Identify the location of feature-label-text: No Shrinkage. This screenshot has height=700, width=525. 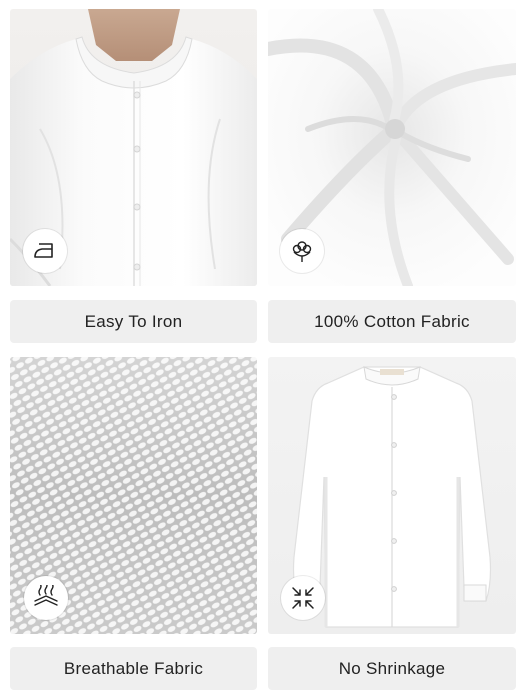
(392, 668).